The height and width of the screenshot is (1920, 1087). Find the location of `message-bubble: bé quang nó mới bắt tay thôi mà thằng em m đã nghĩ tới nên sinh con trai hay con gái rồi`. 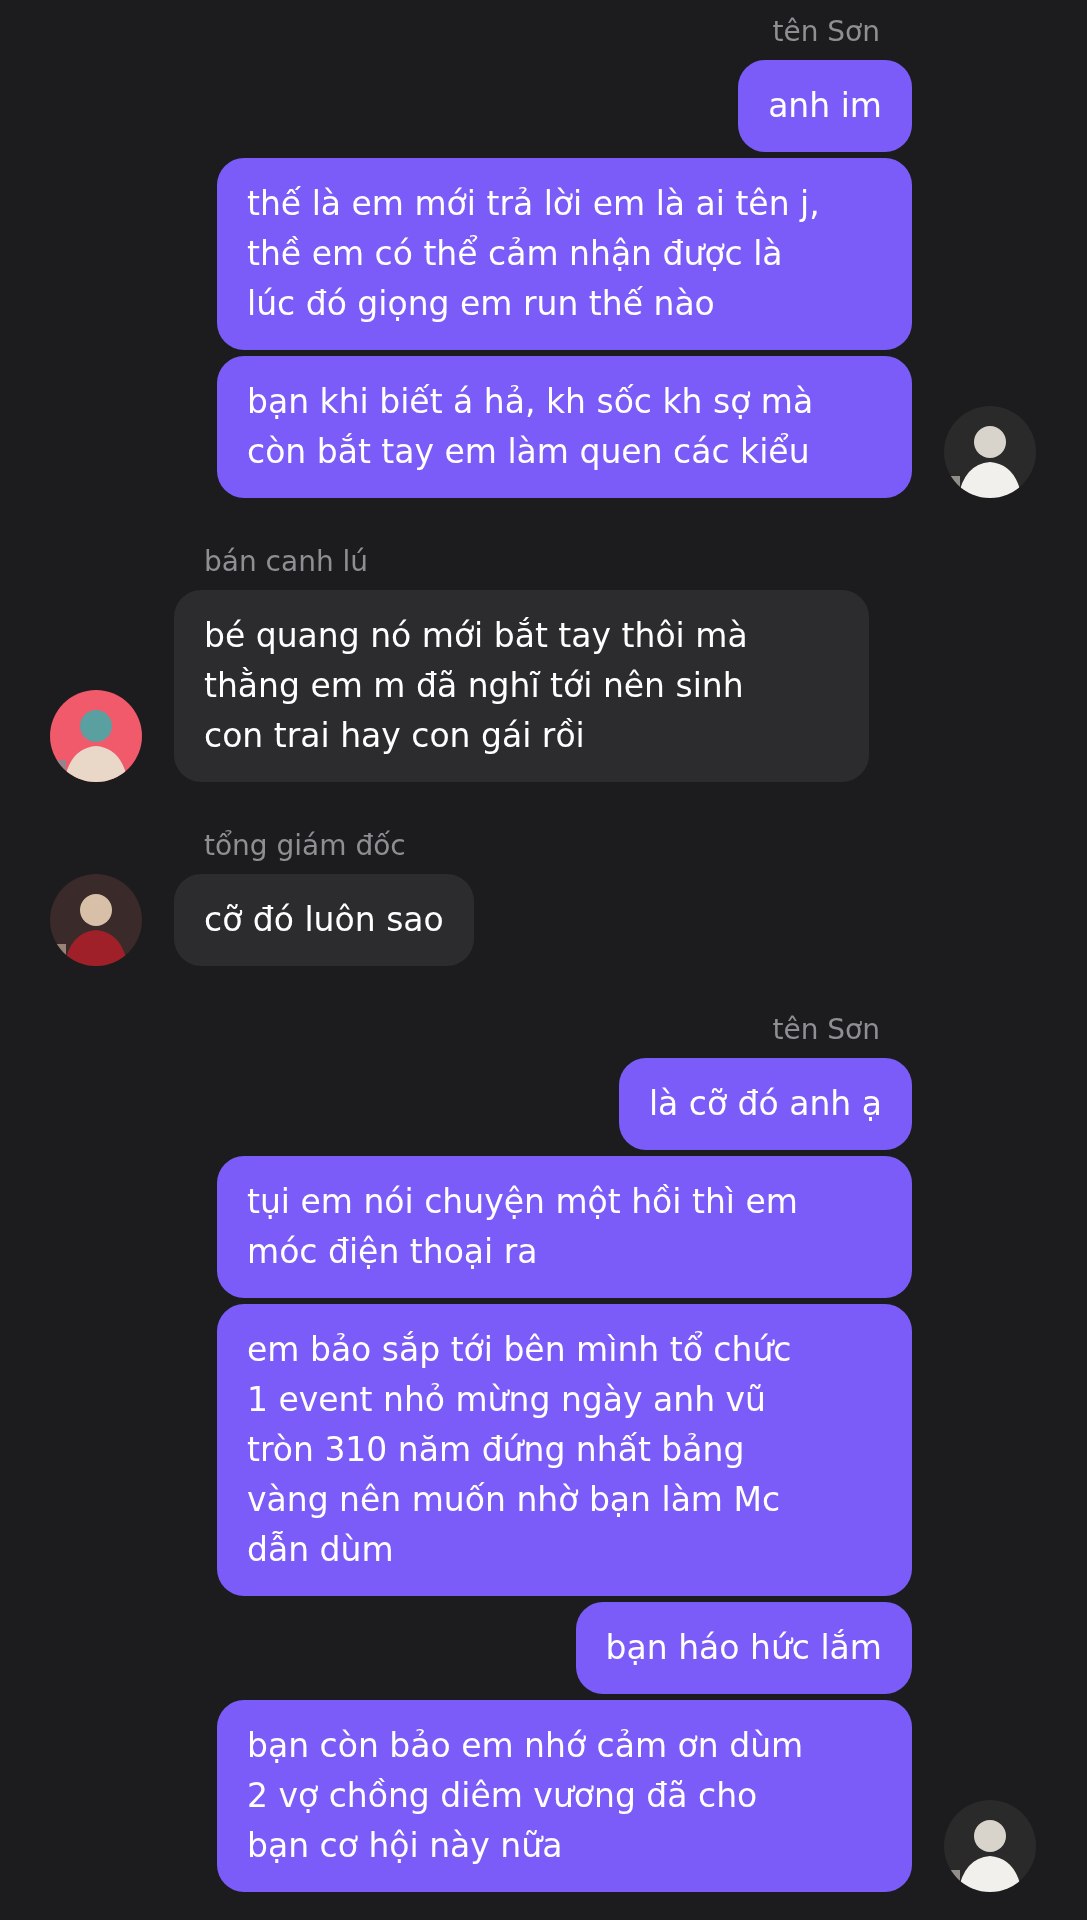

message-bubble: bé quang nó mới bắt tay thôi mà thằng em m đã nghĩ tới nên sinh con trai hay con gái rồi is located at coordinates (521, 686).